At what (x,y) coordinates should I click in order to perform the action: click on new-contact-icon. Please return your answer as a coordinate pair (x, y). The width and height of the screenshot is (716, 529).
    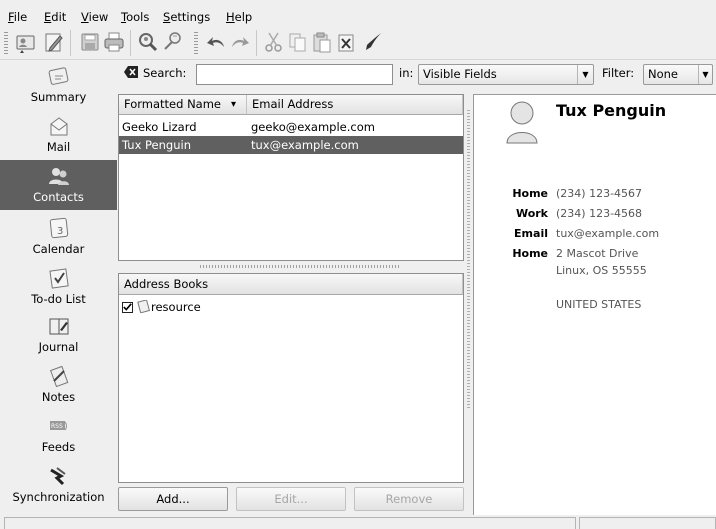
    Looking at the image, I should click on (26, 42).